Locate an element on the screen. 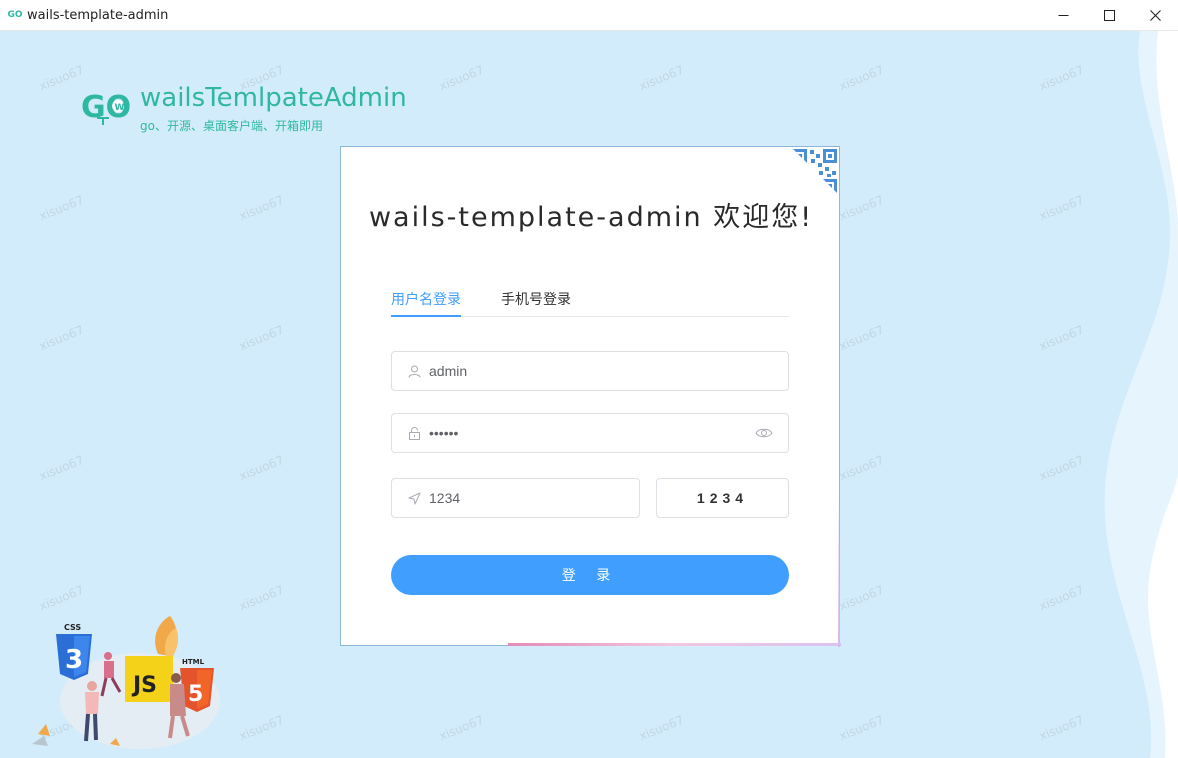 The width and height of the screenshot is (1178, 758). window-title: wails-template-admin is located at coordinates (98, 15).